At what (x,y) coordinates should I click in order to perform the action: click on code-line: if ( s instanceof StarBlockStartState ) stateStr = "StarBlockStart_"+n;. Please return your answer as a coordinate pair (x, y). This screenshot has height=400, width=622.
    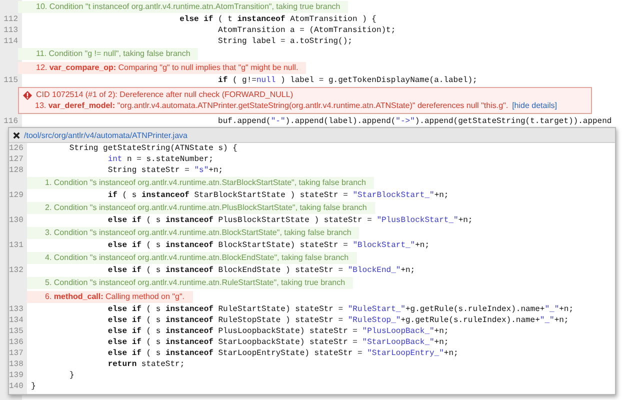
    Looking at the image, I should click on (277, 195).